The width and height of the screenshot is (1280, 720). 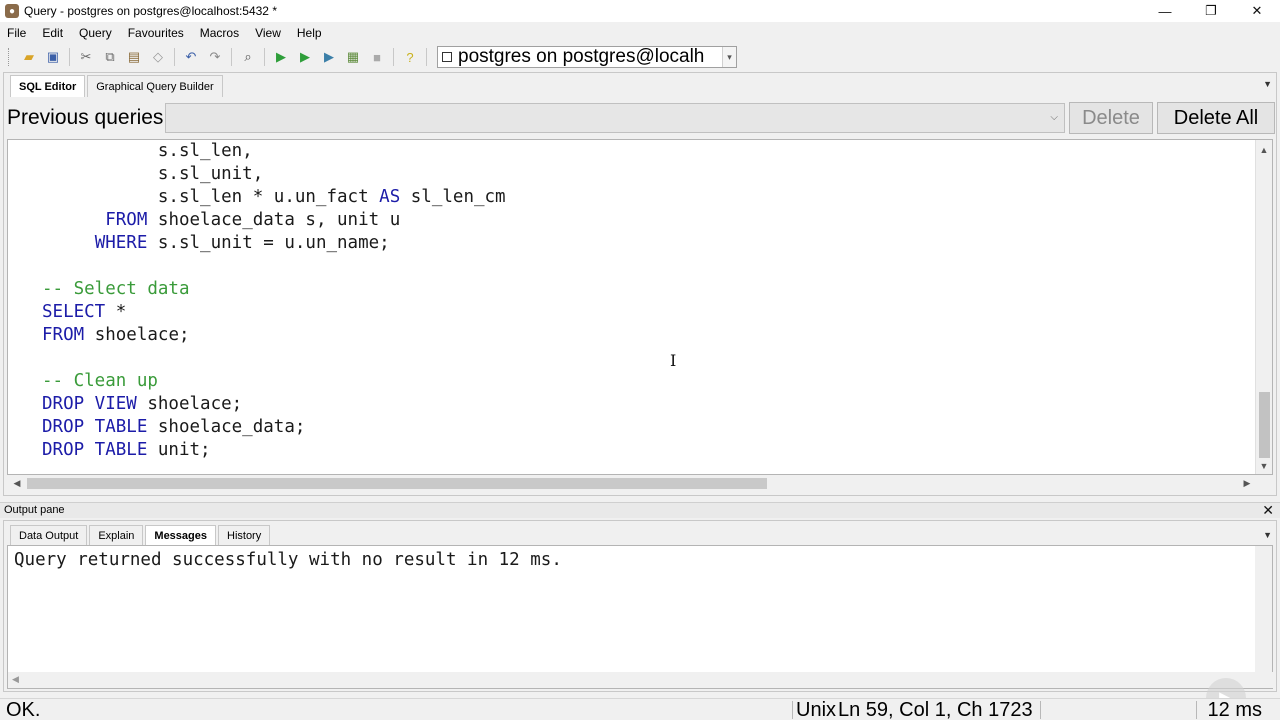 What do you see at coordinates (155, 86) in the screenshot?
I see `tab-graphical-query-builder: Graphical Query Builder` at bounding box center [155, 86].